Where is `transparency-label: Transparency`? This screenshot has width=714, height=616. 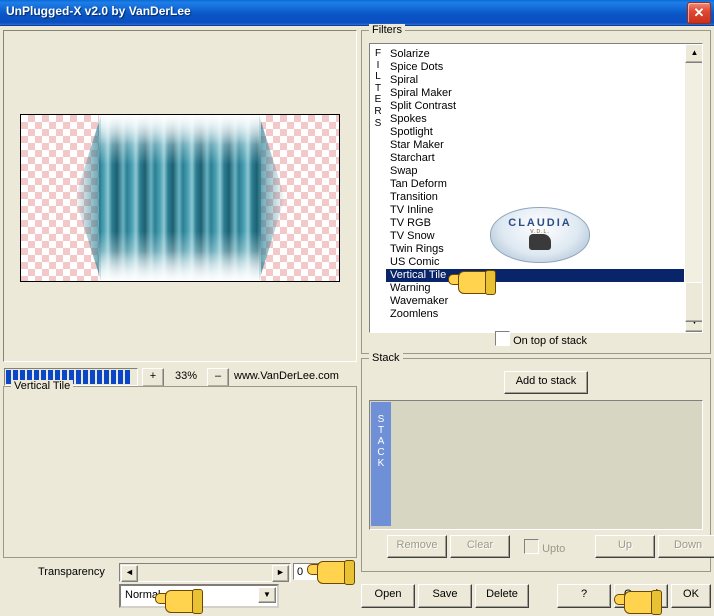 transparency-label: Transparency is located at coordinates (71, 572).